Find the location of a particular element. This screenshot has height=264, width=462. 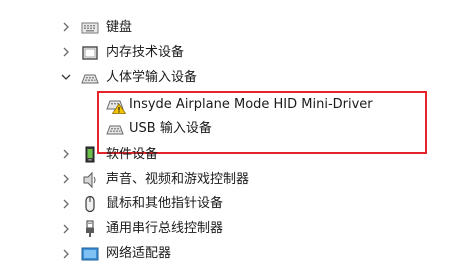

mouse-icon is located at coordinates (90, 204).